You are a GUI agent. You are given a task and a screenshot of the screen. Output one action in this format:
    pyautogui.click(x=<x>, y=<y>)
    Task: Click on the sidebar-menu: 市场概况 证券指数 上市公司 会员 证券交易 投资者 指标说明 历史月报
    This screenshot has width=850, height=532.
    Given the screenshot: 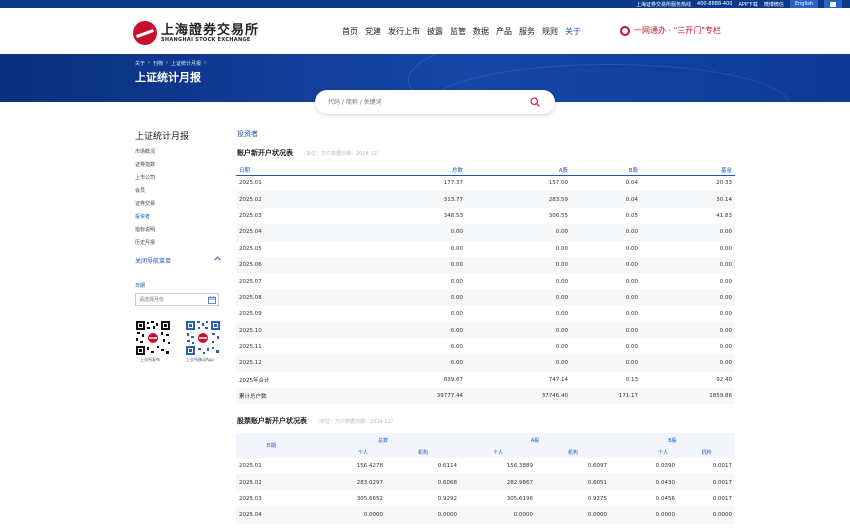 What is the action you would take?
    pyautogui.click(x=178, y=200)
    